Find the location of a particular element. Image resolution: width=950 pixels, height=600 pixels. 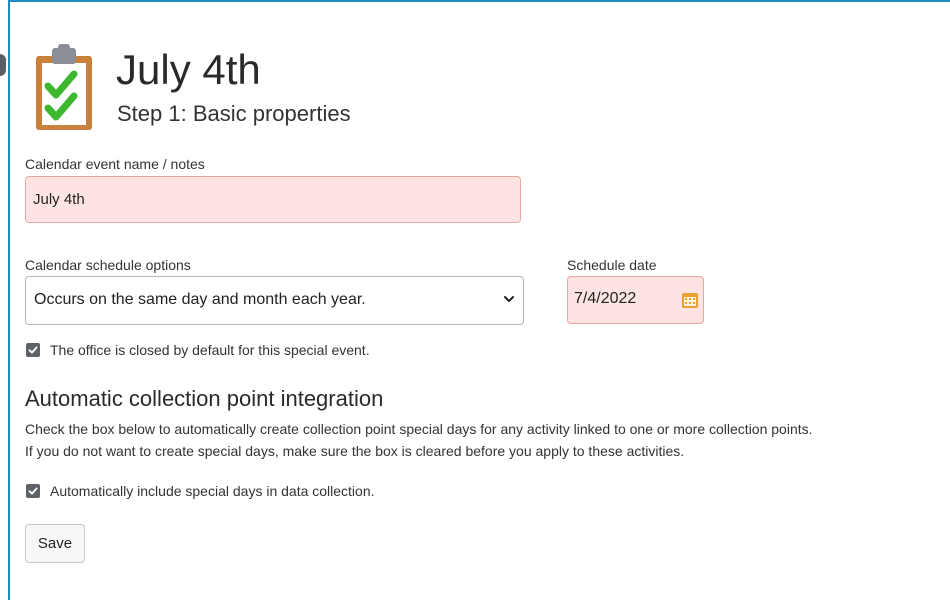

office-closed-checkbox is located at coordinates (33, 350).